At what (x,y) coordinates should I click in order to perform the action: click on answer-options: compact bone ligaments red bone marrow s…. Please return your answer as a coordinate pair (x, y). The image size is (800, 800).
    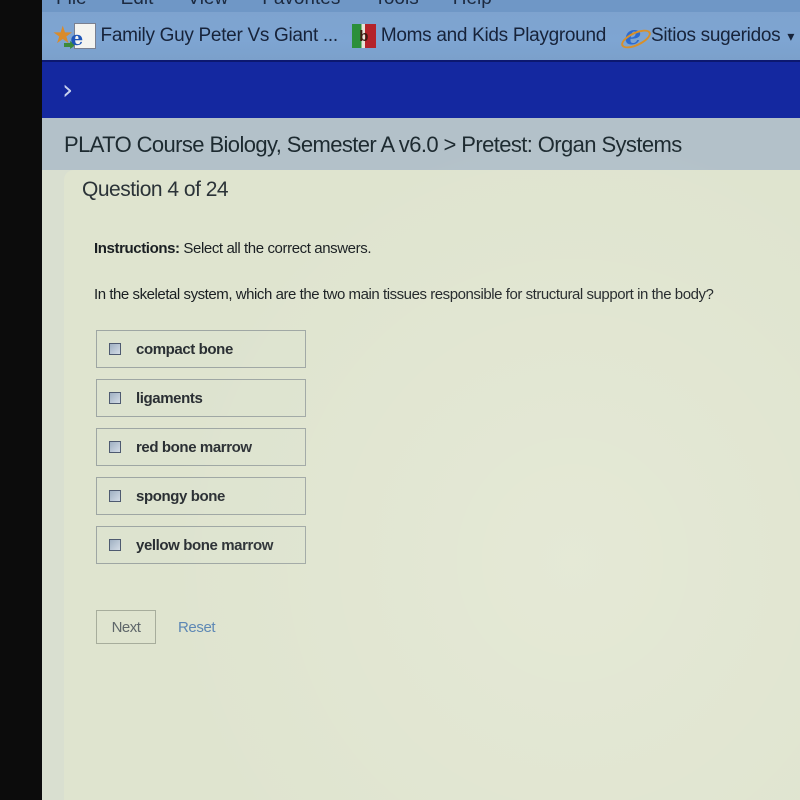
    Looking at the image, I should click on (201, 452).